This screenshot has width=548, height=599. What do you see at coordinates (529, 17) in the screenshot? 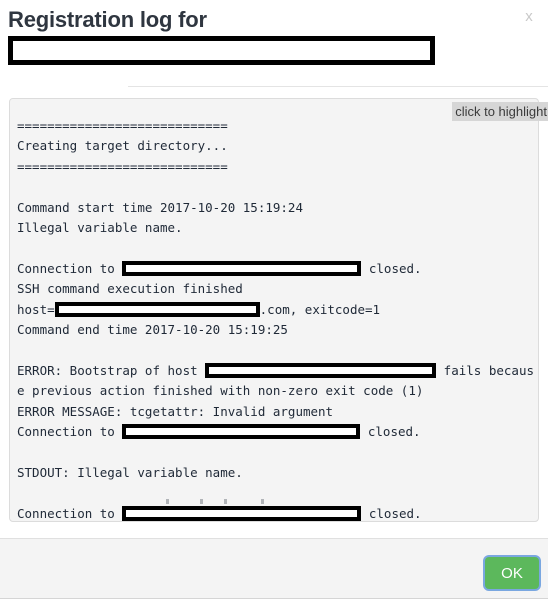
I see `close-icon: x` at bounding box center [529, 17].